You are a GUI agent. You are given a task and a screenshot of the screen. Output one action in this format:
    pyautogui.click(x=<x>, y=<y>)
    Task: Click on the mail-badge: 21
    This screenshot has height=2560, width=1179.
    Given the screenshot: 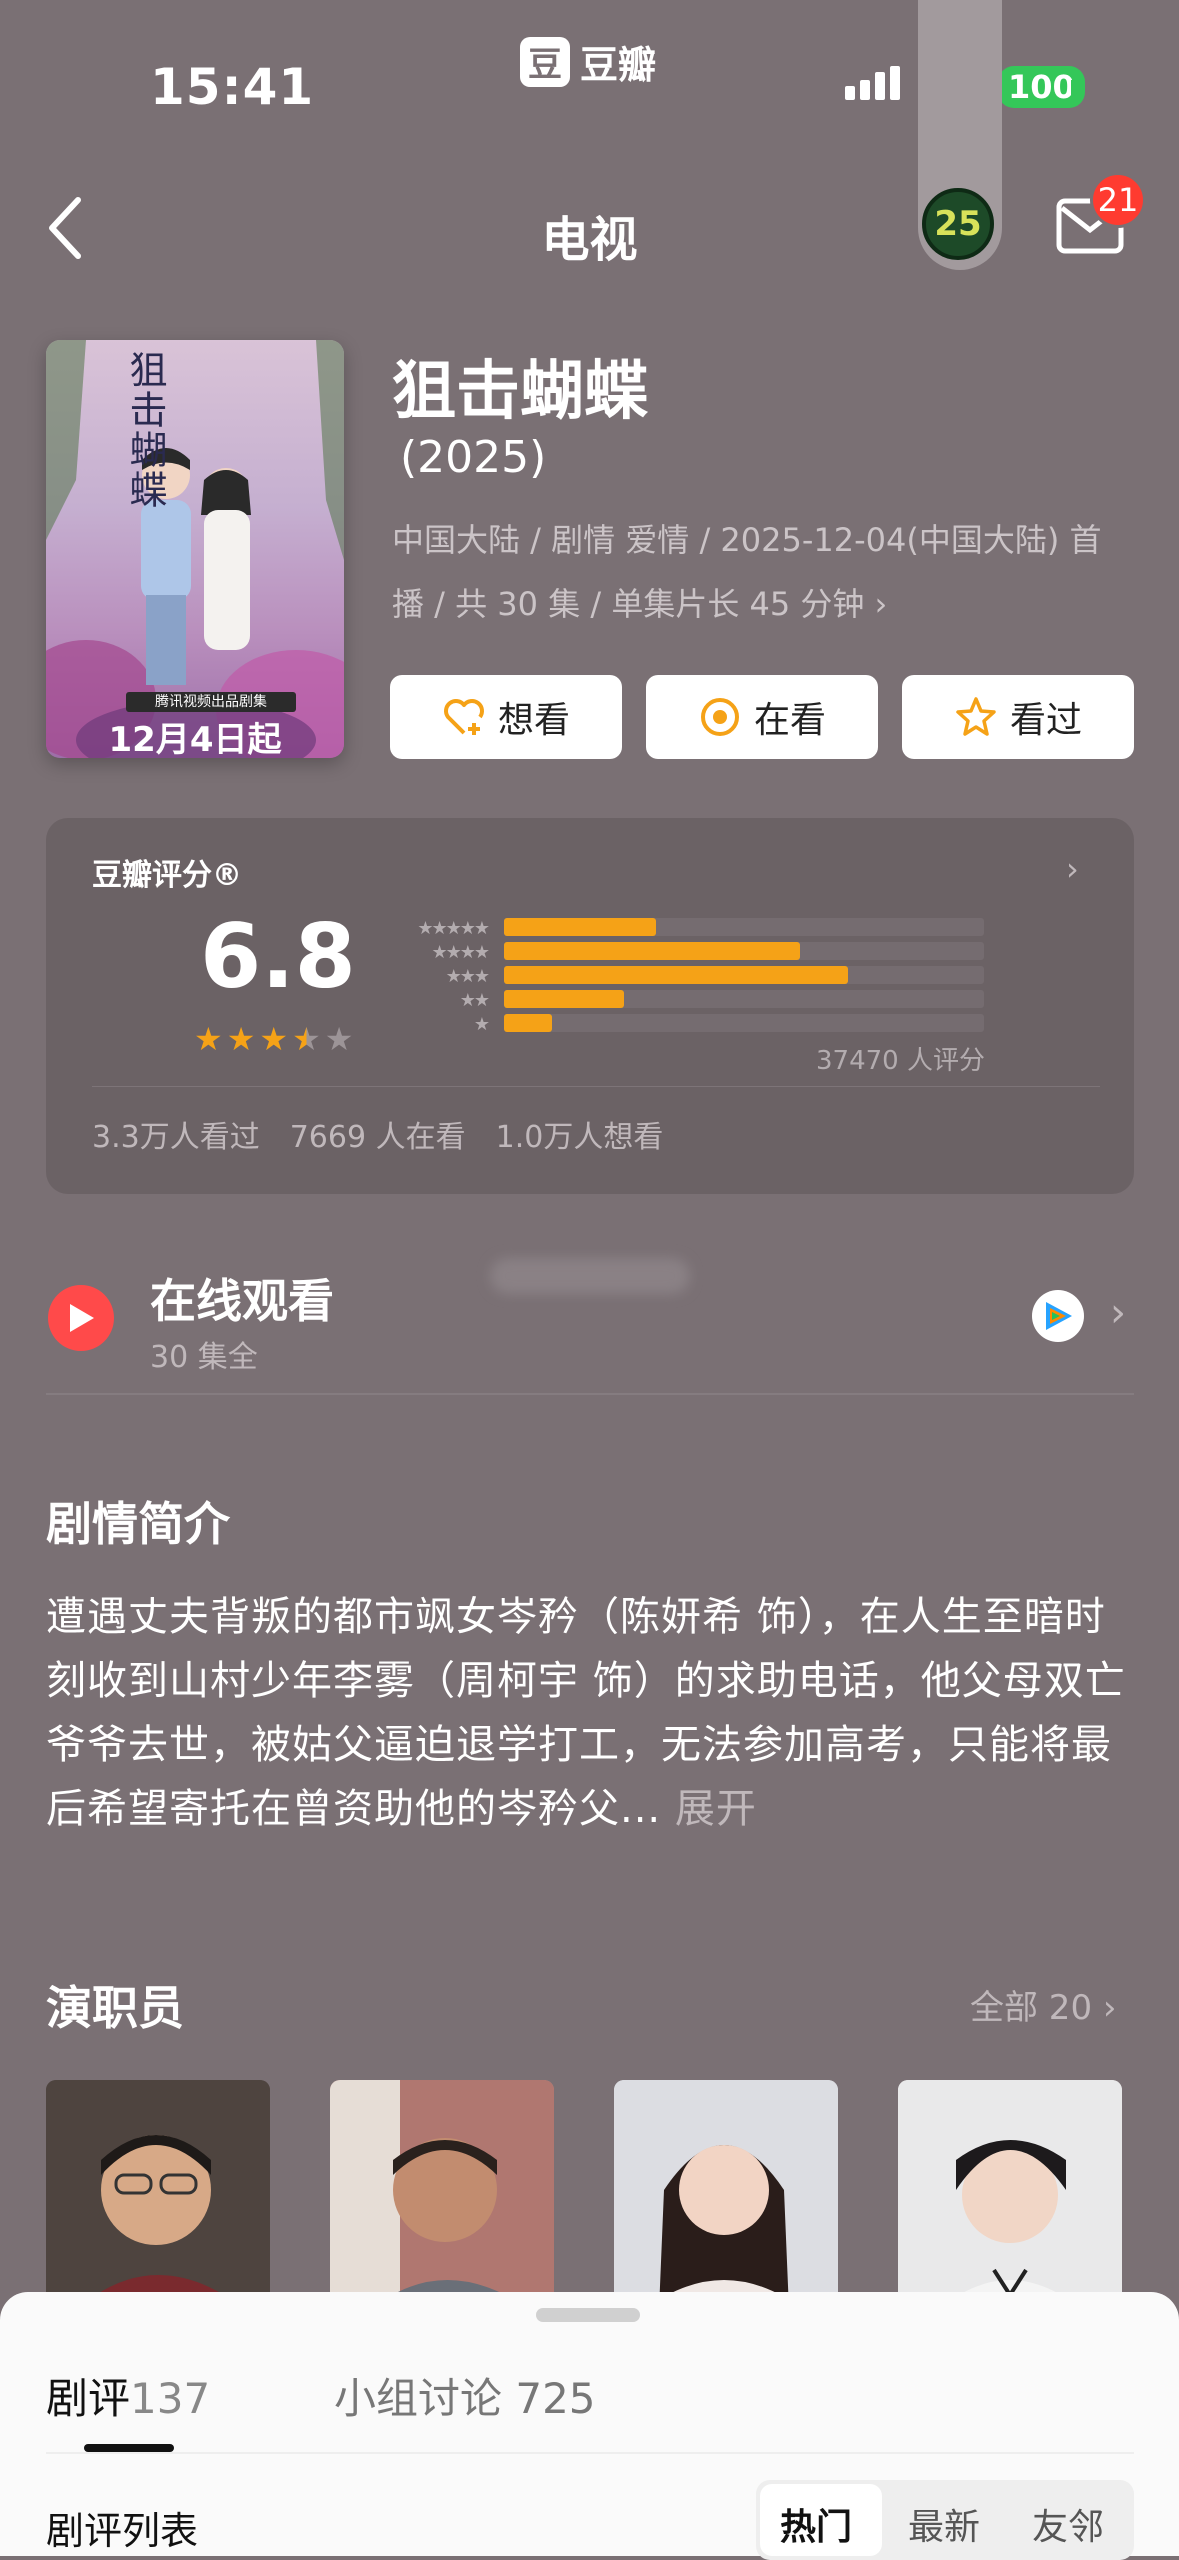 What is the action you would take?
    pyautogui.click(x=1118, y=200)
    